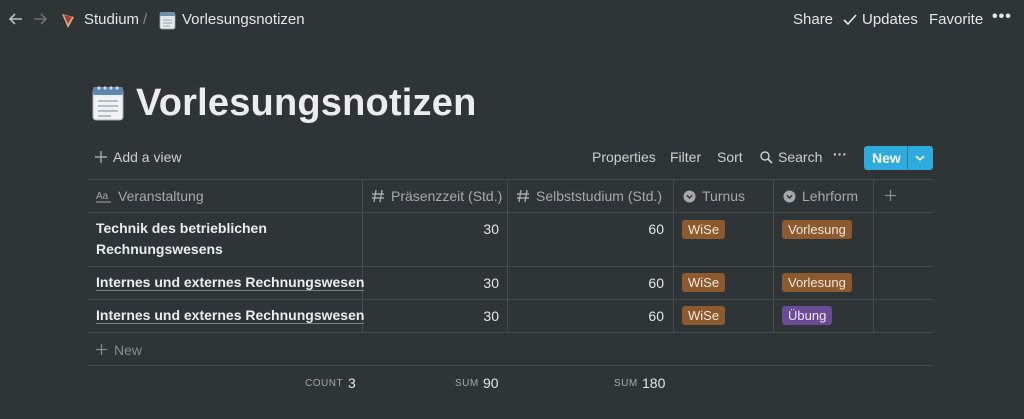  I want to click on text-property-icon: Aa, so click(103, 197).